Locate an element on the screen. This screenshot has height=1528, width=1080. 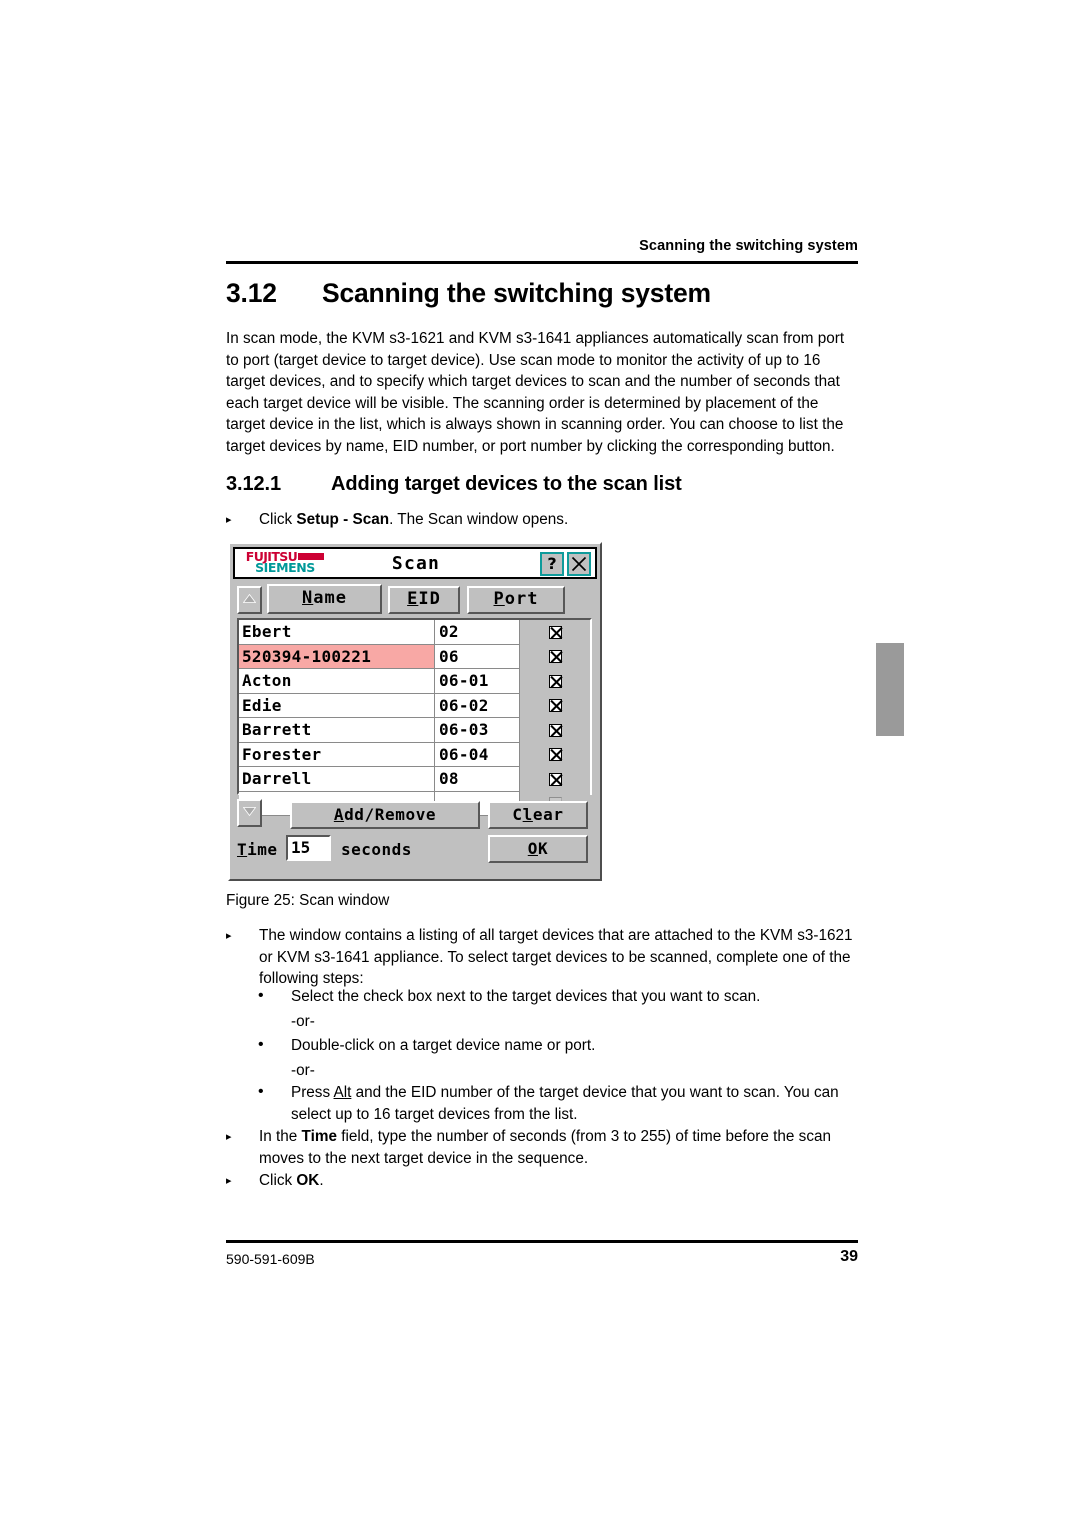
sort-by-name-button: Name is located at coordinates (324, 599).